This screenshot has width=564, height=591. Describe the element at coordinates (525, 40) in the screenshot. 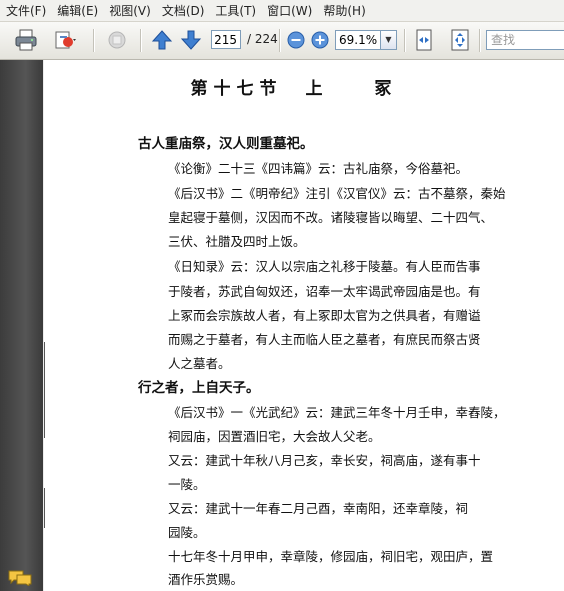

I see `search-input: 查找` at that location.